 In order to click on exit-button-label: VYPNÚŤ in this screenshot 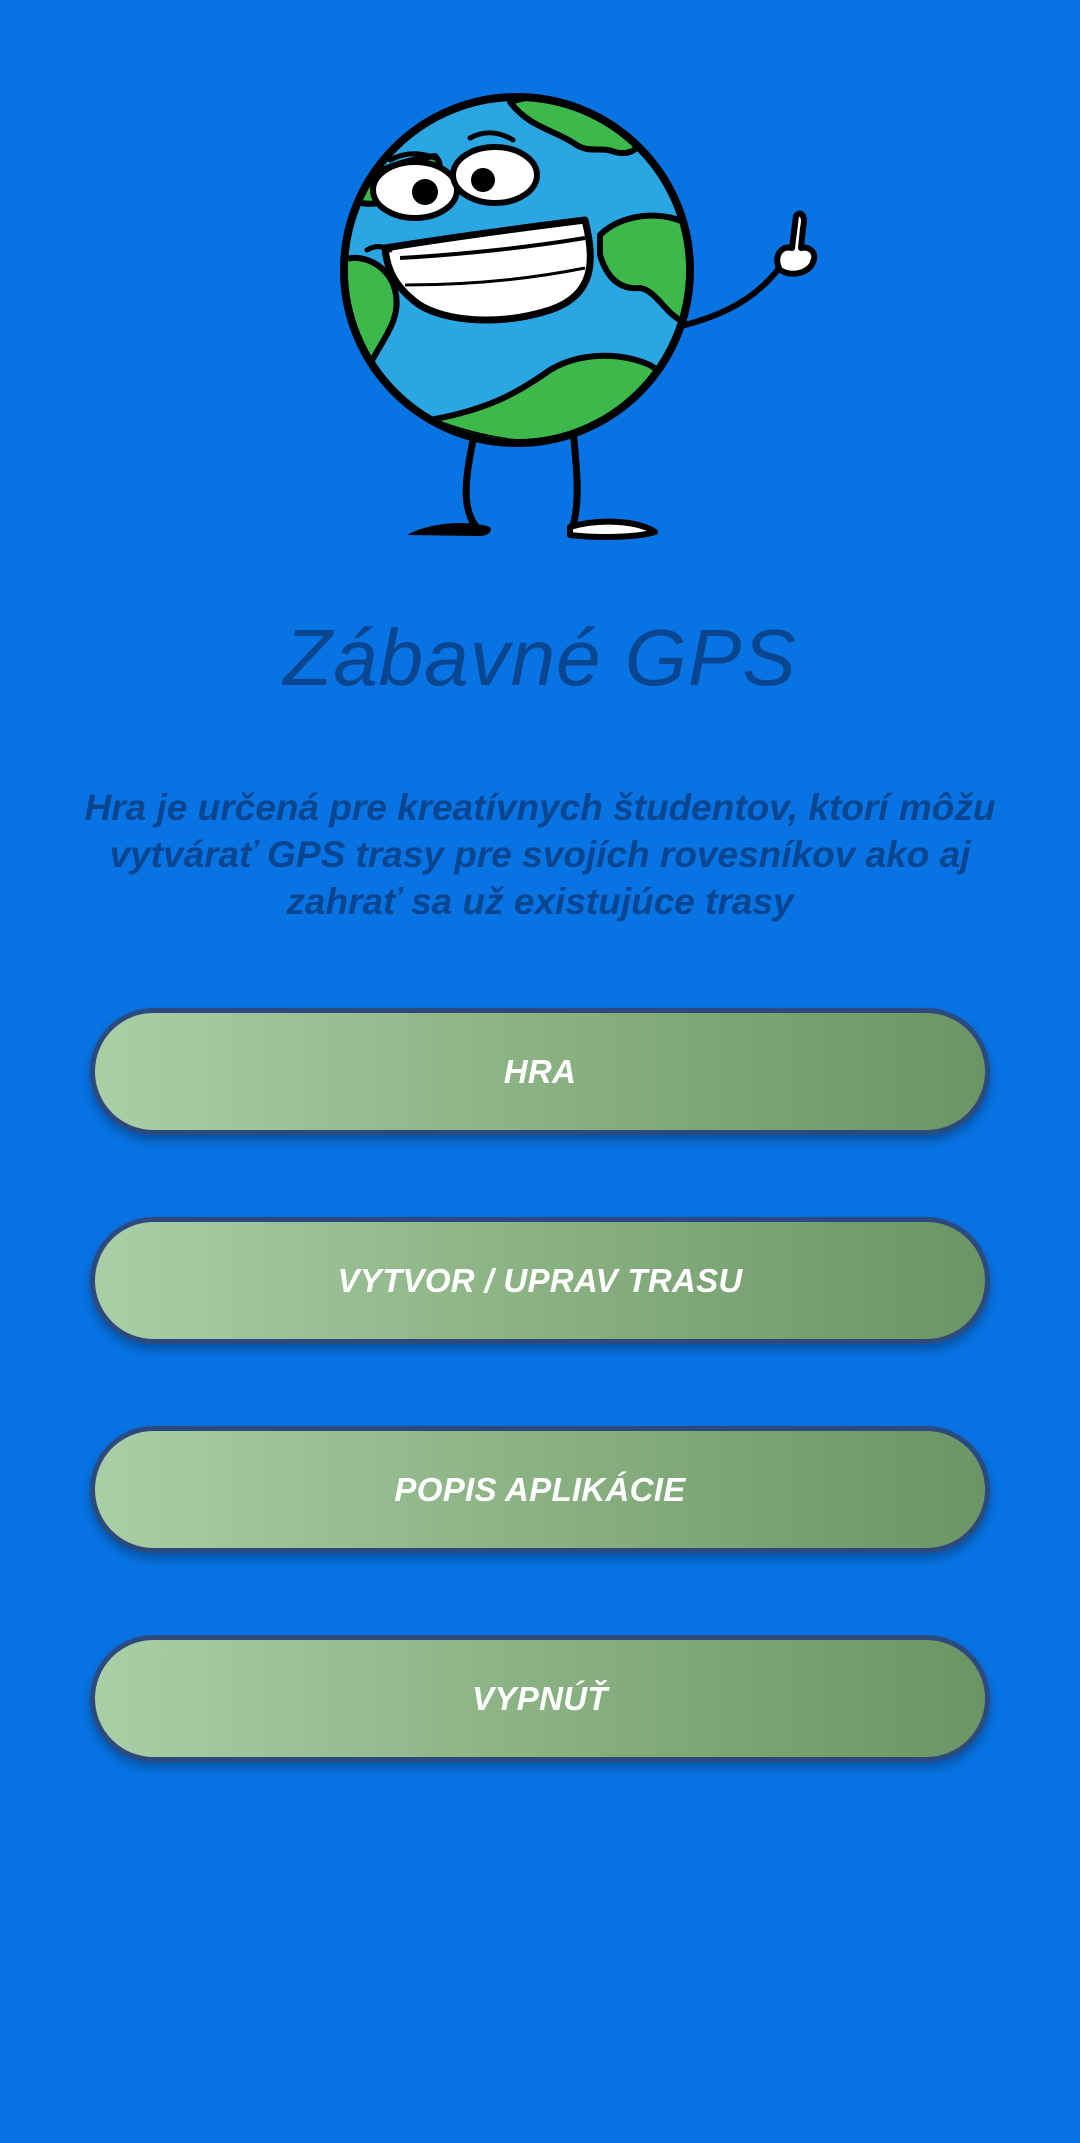, I will do `click(540, 1698)`.